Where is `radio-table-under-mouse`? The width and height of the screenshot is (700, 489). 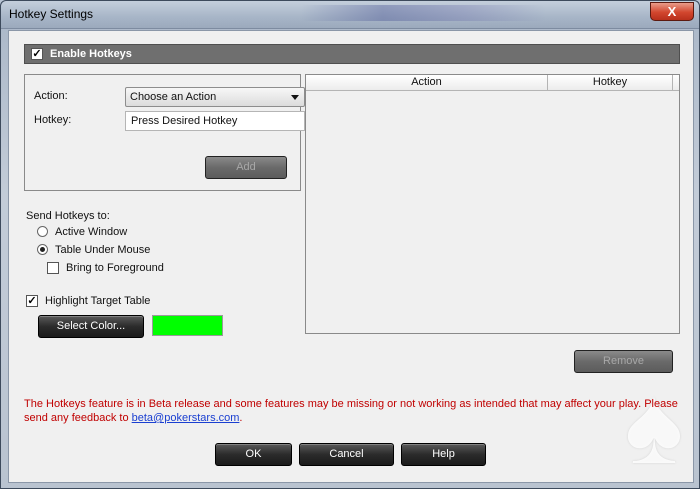 radio-table-under-mouse is located at coordinates (42, 249).